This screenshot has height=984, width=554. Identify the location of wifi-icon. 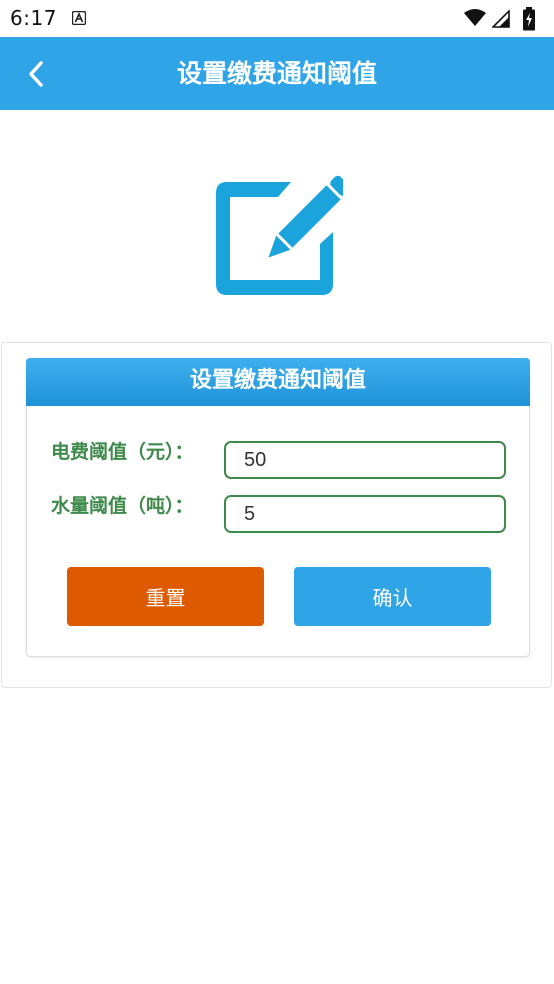
(475, 17).